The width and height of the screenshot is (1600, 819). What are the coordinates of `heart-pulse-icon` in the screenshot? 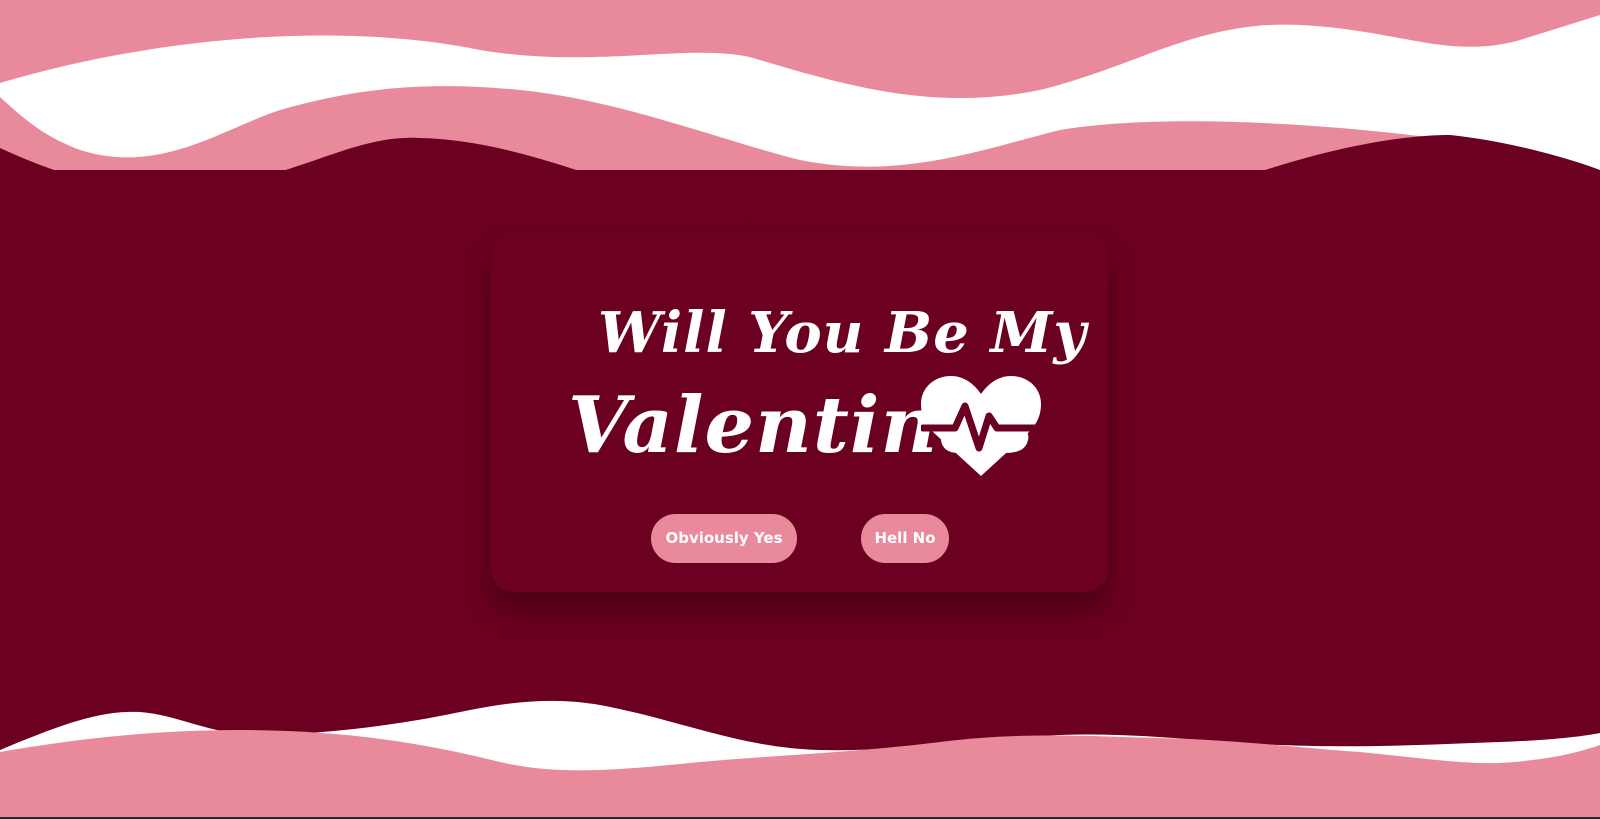 It's located at (981, 426).